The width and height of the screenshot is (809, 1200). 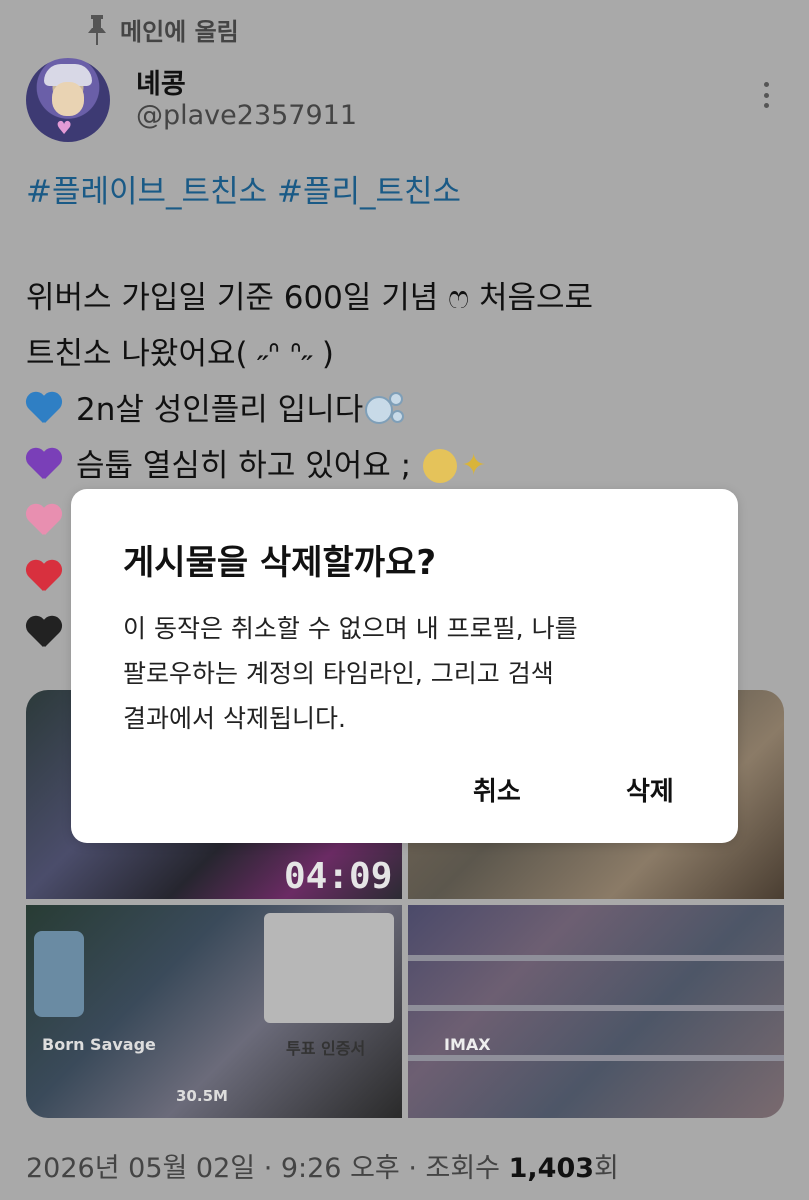 I want to click on post-meta: 2026년 05월 02일 · 9:26 오후 · 조회수 1,403회, so click(x=322, y=1165).